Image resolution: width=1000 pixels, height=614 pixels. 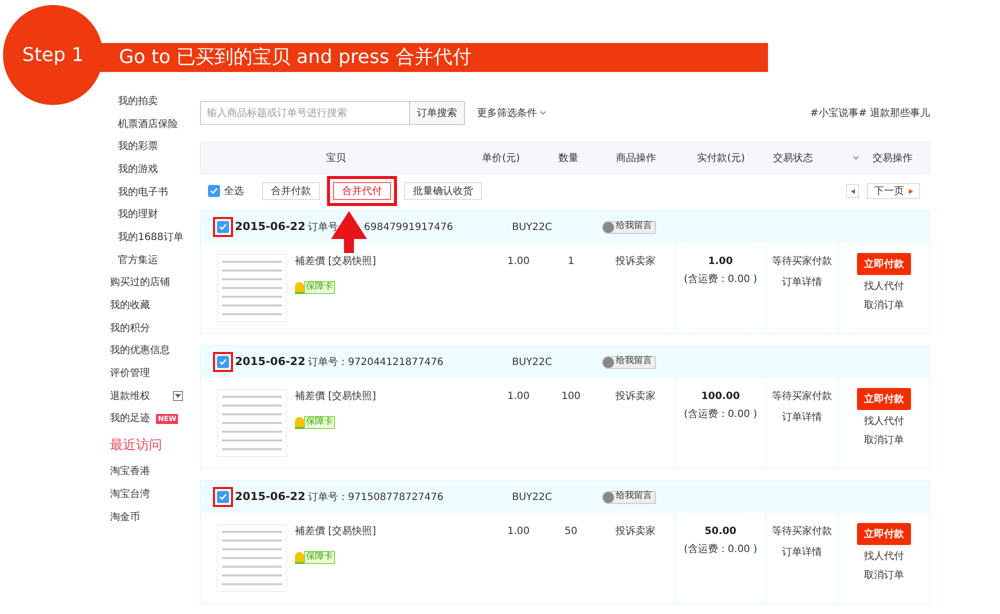 What do you see at coordinates (571, 261) in the screenshot?
I see `quantity-cell: 1` at bounding box center [571, 261].